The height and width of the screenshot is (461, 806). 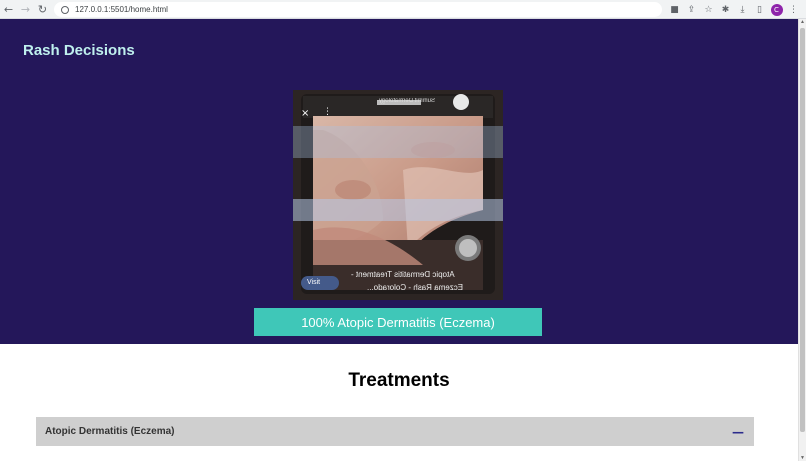 I want to click on image-visit-button: Visit, so click(x=313, y=282).